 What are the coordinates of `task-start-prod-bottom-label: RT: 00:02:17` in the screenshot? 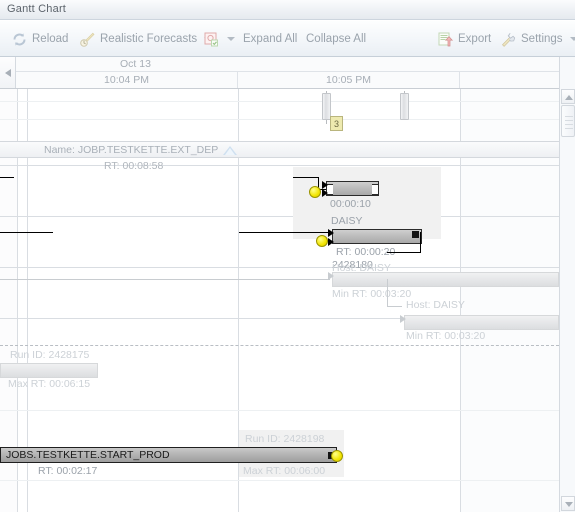 It's located at (68, 471).